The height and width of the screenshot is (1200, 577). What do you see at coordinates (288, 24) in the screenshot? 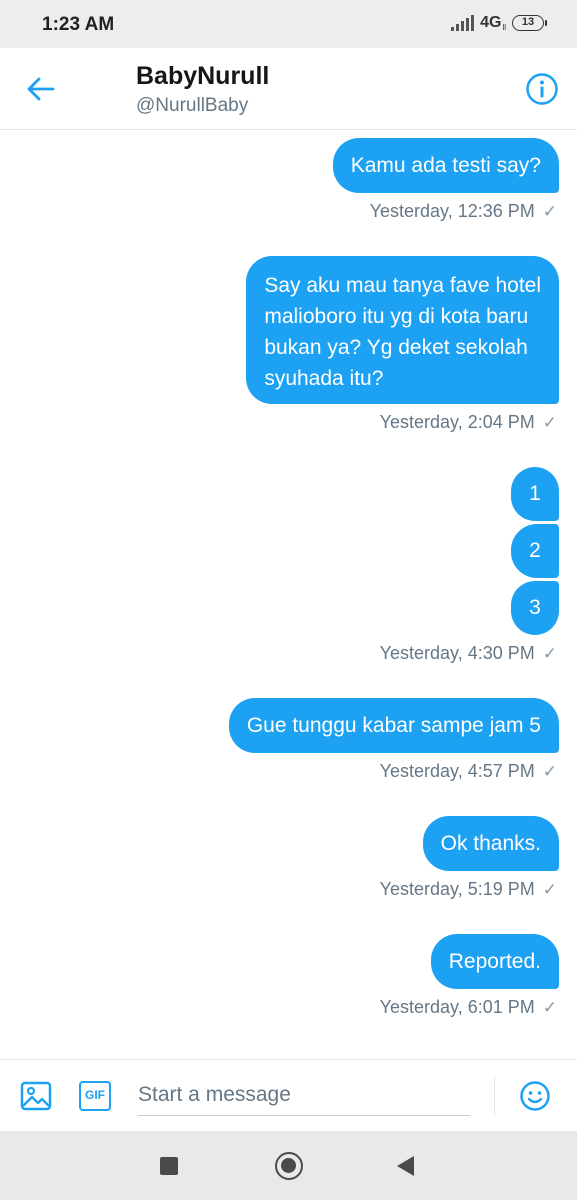
I see `status-bar: 1:23 AM 4G ll 13` at bounding box center [288, 24].